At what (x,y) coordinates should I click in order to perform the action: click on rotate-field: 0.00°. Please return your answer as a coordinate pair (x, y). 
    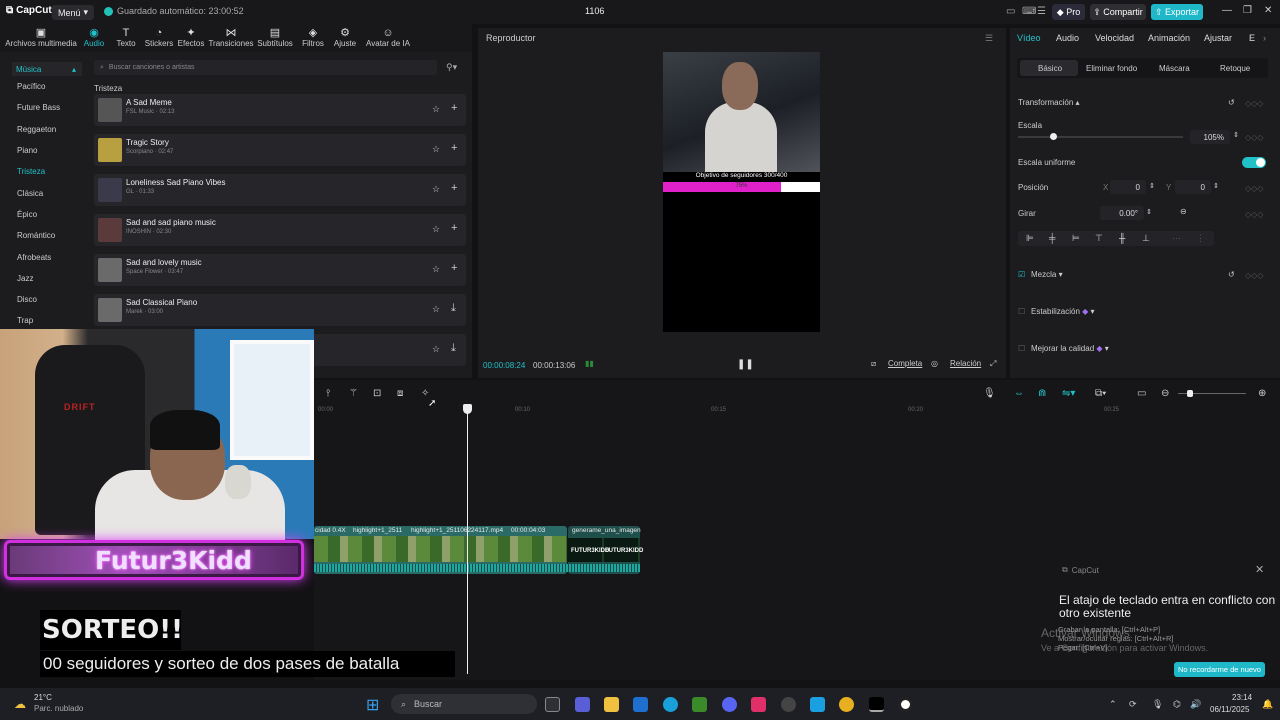
    Looking at the image, I should click on (1122, 213).